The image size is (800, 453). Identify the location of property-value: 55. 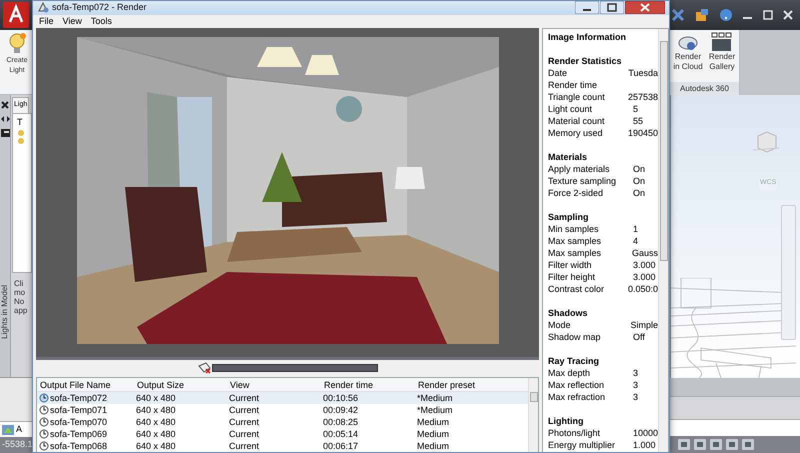
(638, 120).